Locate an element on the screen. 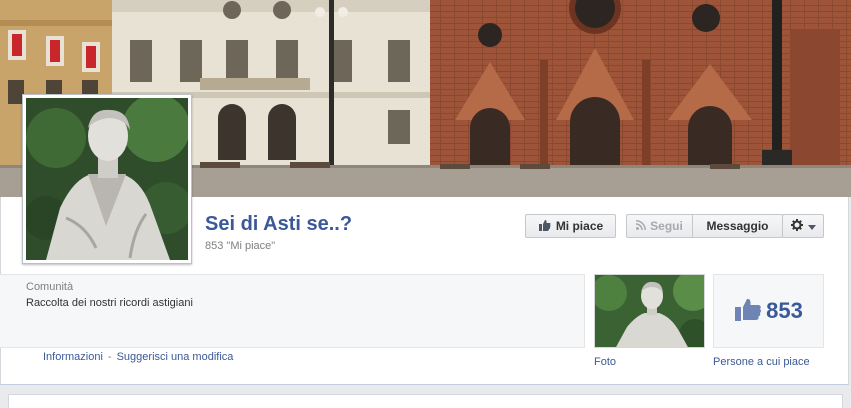 Image resolution: width=851 pixels, height=408 pixels. photos-label: Foto is located at coordinates (605, 362).